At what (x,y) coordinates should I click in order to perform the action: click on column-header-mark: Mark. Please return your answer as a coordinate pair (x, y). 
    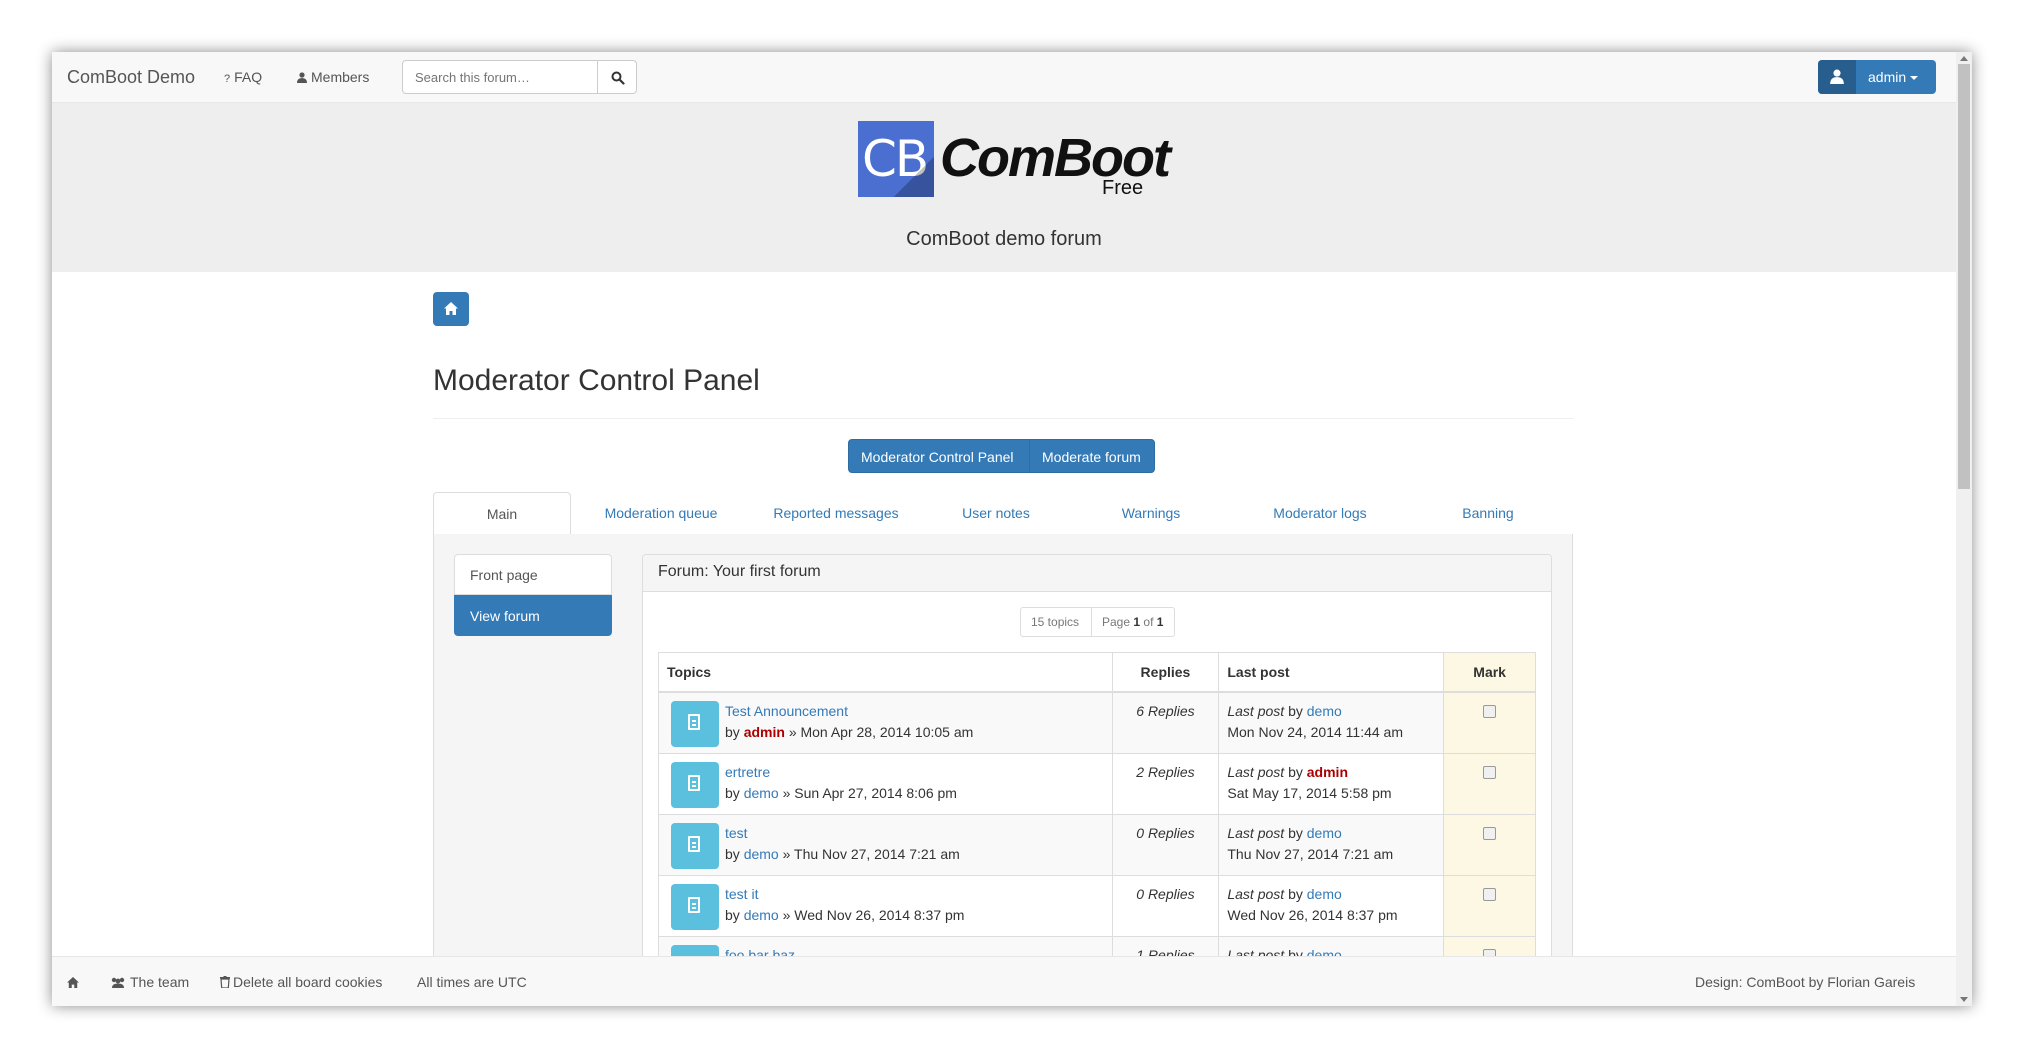
    Looking at the image, I should click on (1489, 672).